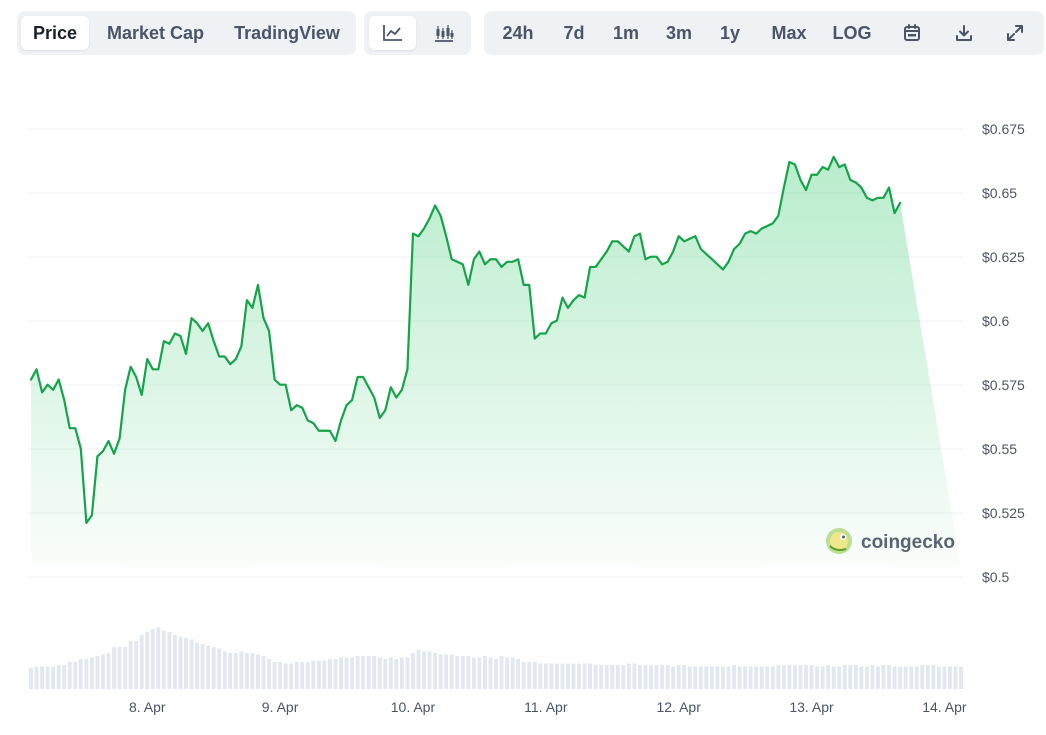  I want to click on y-tick-label: $0.575, so click(1003, 385).